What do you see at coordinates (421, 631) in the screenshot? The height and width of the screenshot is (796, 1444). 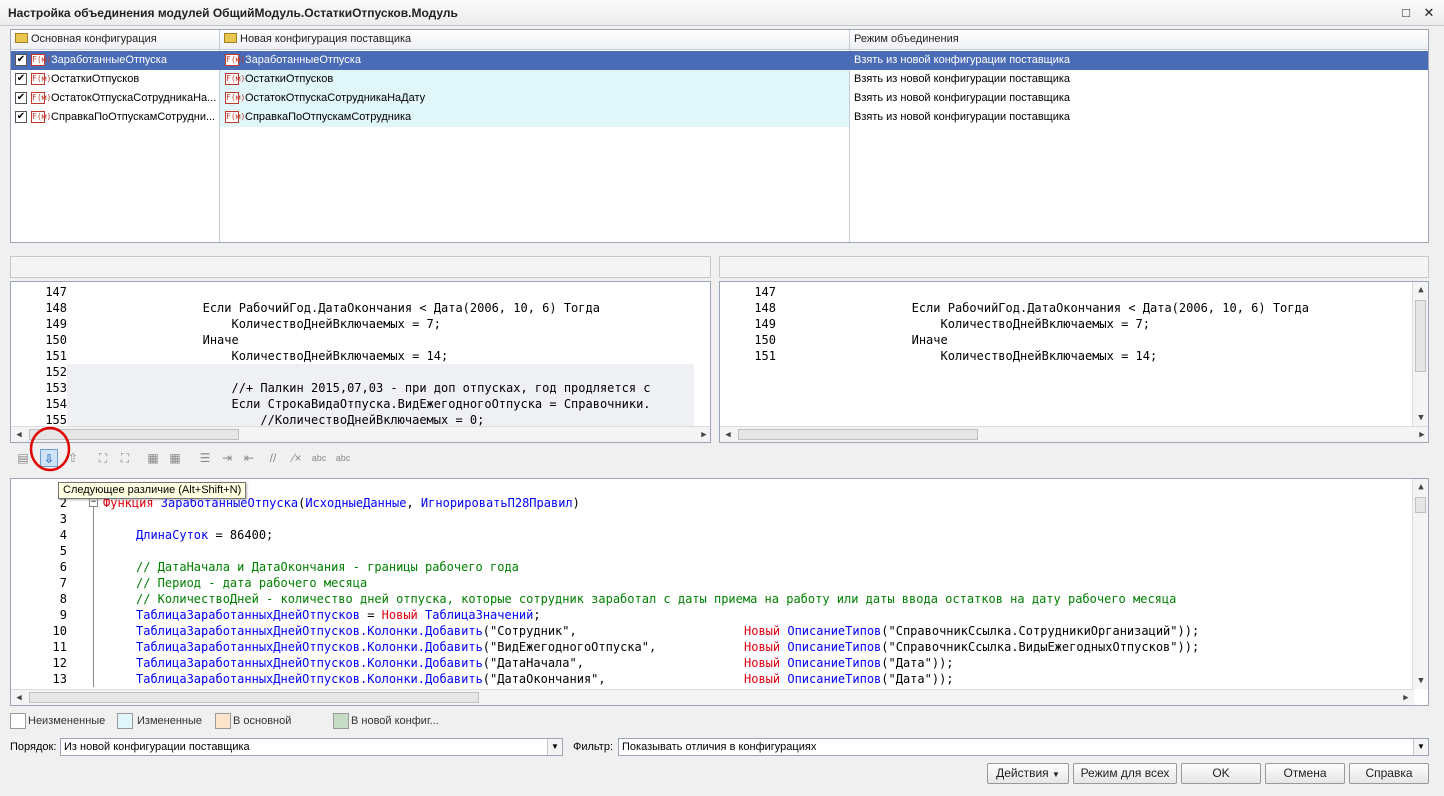 I see `code-token: .Колонки.Добавить` at bounding box center [421, 631].